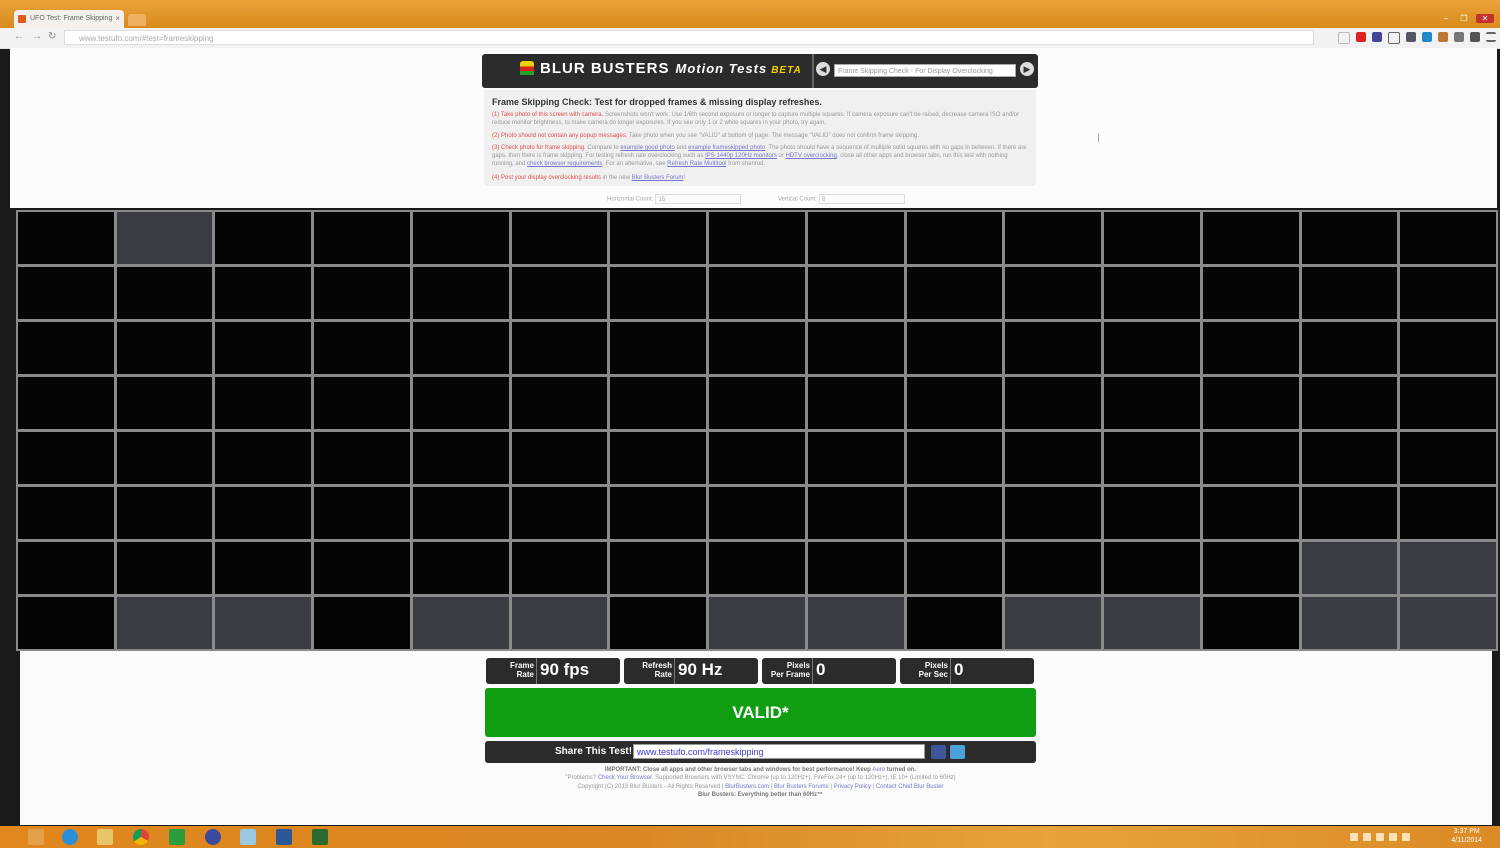  Describe the element at coordinates (721, 68) in the screenshot. I see `logo-motion-tests: Motion Tests` at that location.